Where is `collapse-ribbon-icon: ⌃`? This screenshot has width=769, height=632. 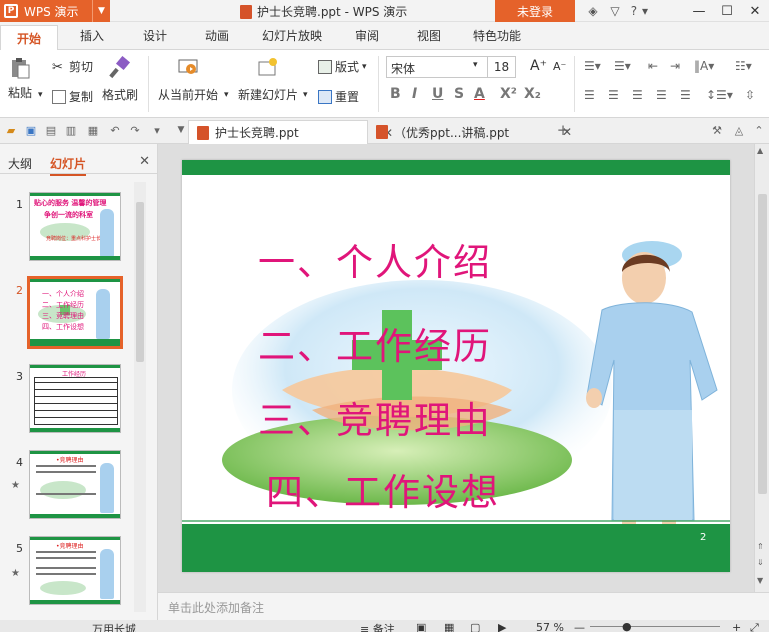 collapse-ribbon-icon: ⌃ is located at coordinates (759, 130).